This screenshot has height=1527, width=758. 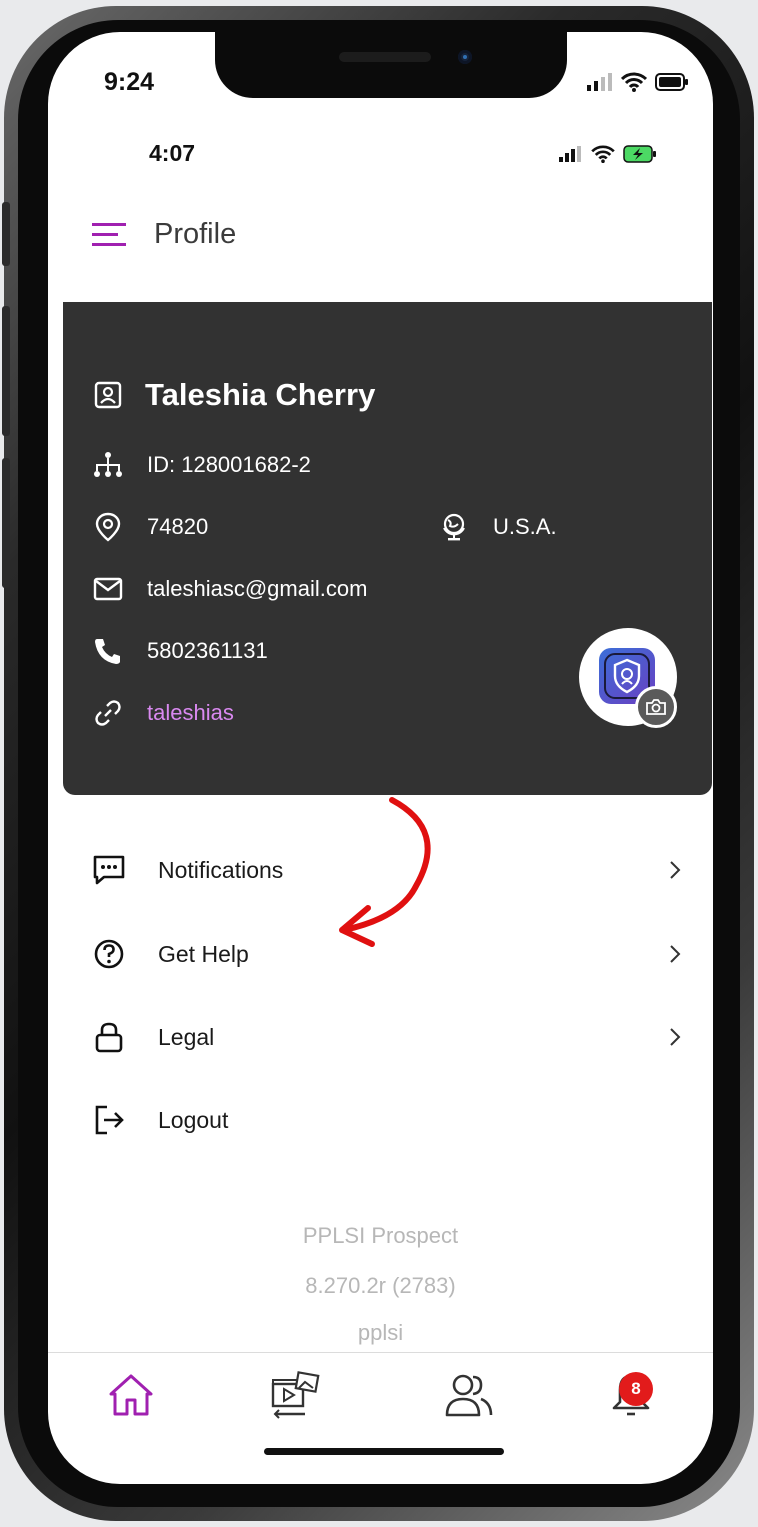 I want to click on menu-label-logout: Logout, so click(x=193, y=1119).